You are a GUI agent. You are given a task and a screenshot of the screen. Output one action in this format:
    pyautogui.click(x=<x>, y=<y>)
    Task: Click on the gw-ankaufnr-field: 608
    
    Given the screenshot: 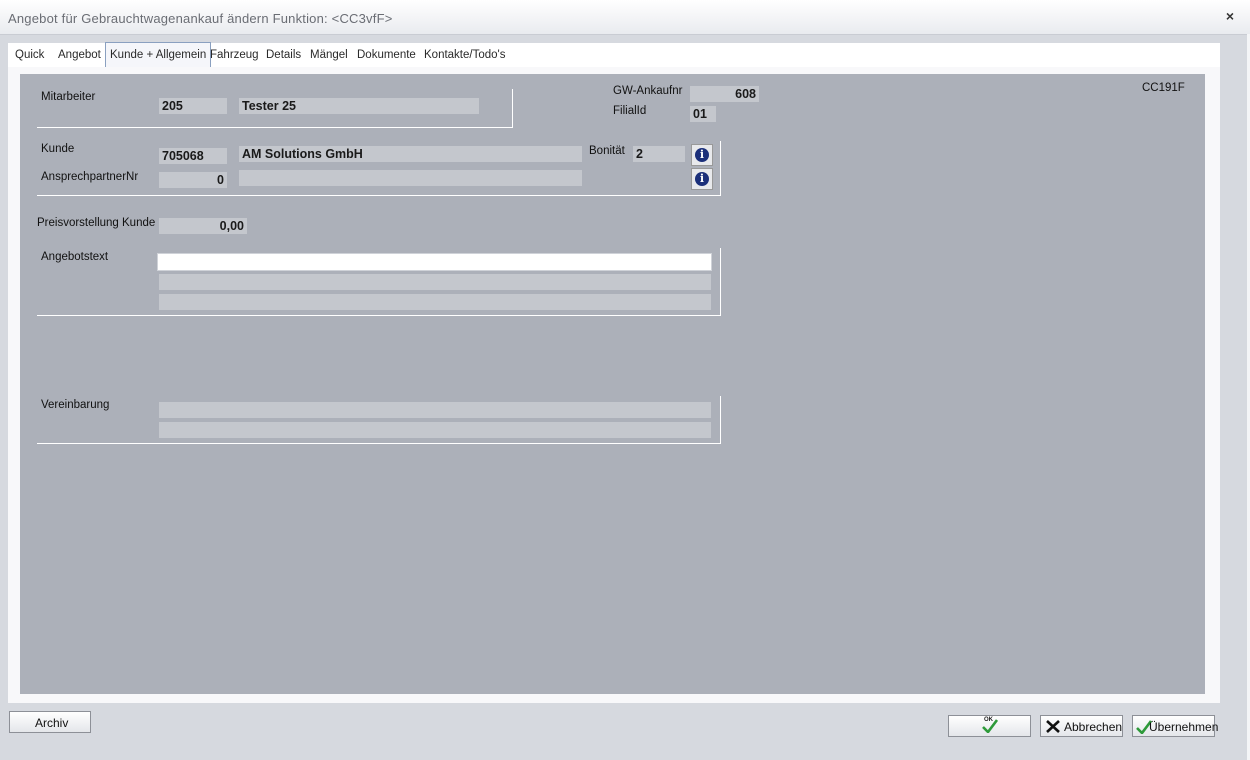 What is the action you would take?
    pyautogui.click(x=724, y=94)
    